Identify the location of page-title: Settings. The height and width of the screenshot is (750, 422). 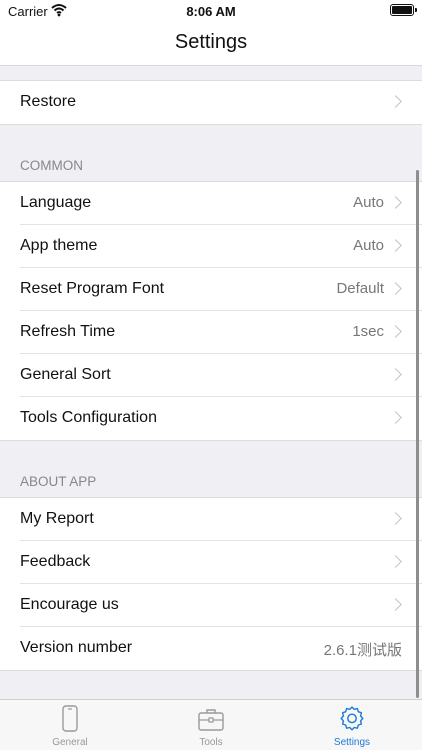
(211, 42).